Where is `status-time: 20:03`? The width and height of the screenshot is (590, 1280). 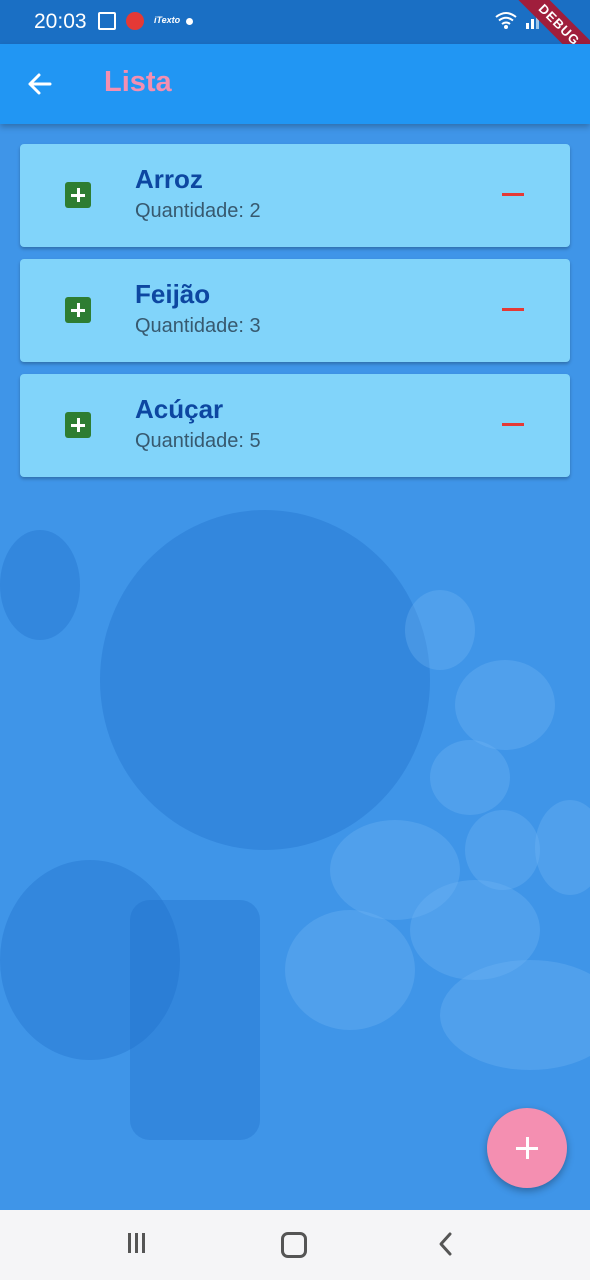 status-time: 20:03 is located at coordinates (60, 21).